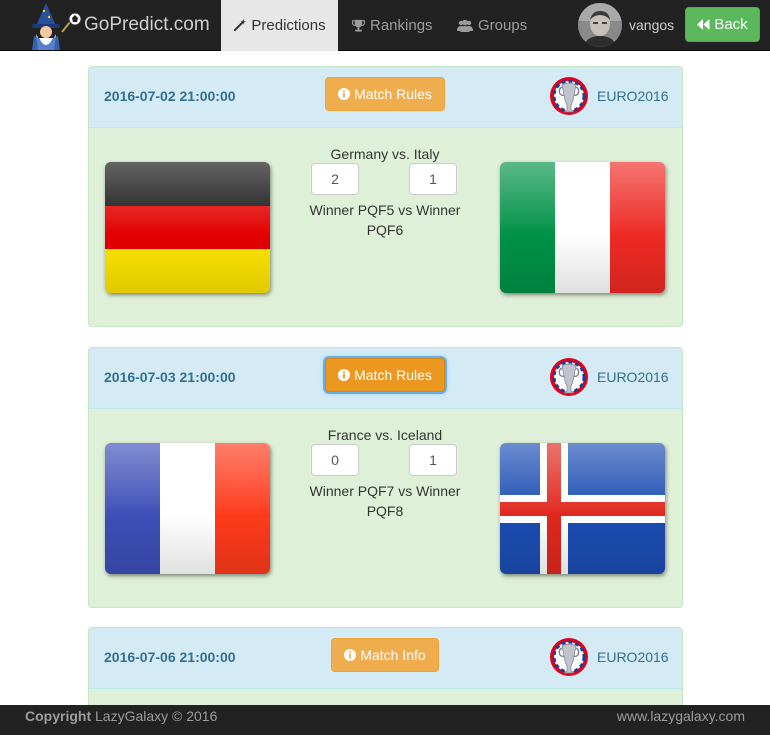 The width and height of the screenshot is (770, 735). I want to click on italy-flag, so click(582, 227).